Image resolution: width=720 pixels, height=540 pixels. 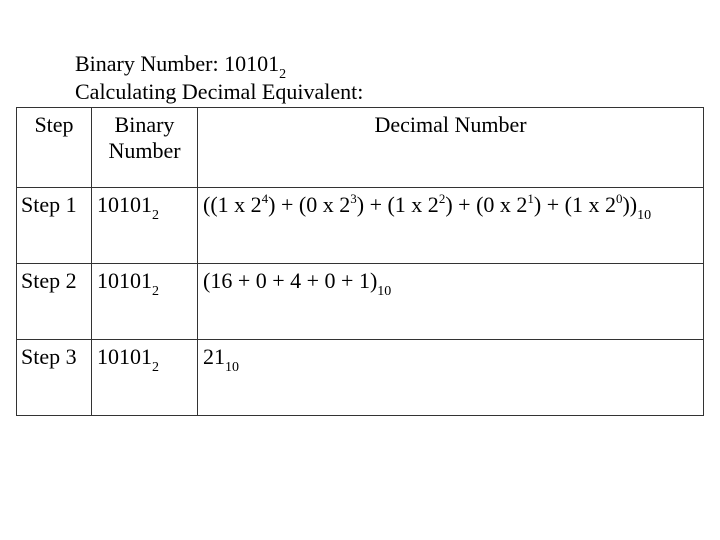 I want to click on binary-number-heading: Binary Number: 101012, so click(x=180, y=66).